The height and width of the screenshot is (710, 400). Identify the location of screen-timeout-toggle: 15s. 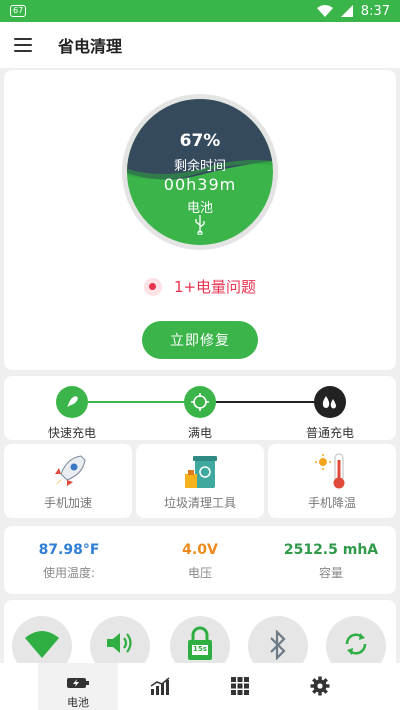
(200, 643).